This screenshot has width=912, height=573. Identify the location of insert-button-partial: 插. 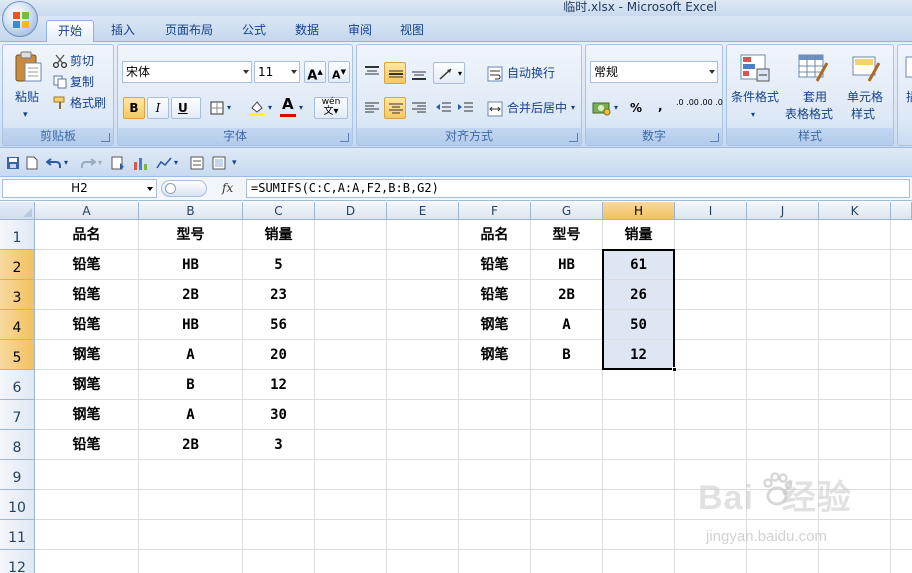
(909, 97).